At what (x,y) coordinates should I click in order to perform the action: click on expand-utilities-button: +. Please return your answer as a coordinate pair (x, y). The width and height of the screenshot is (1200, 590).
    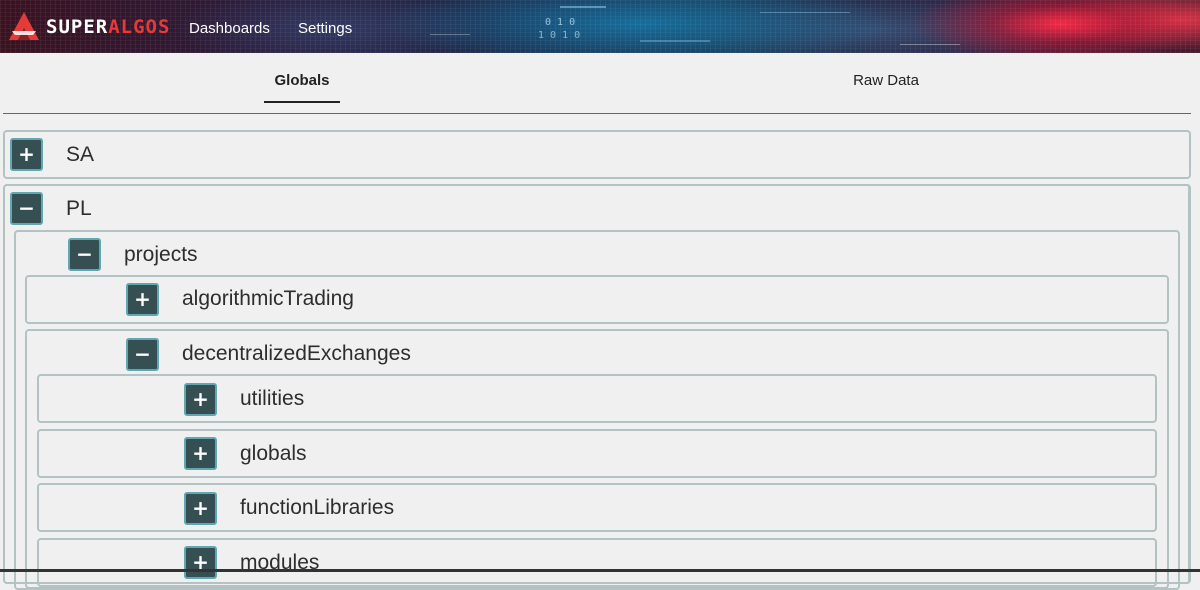
    Looking at the image, I should click on (200, 399).